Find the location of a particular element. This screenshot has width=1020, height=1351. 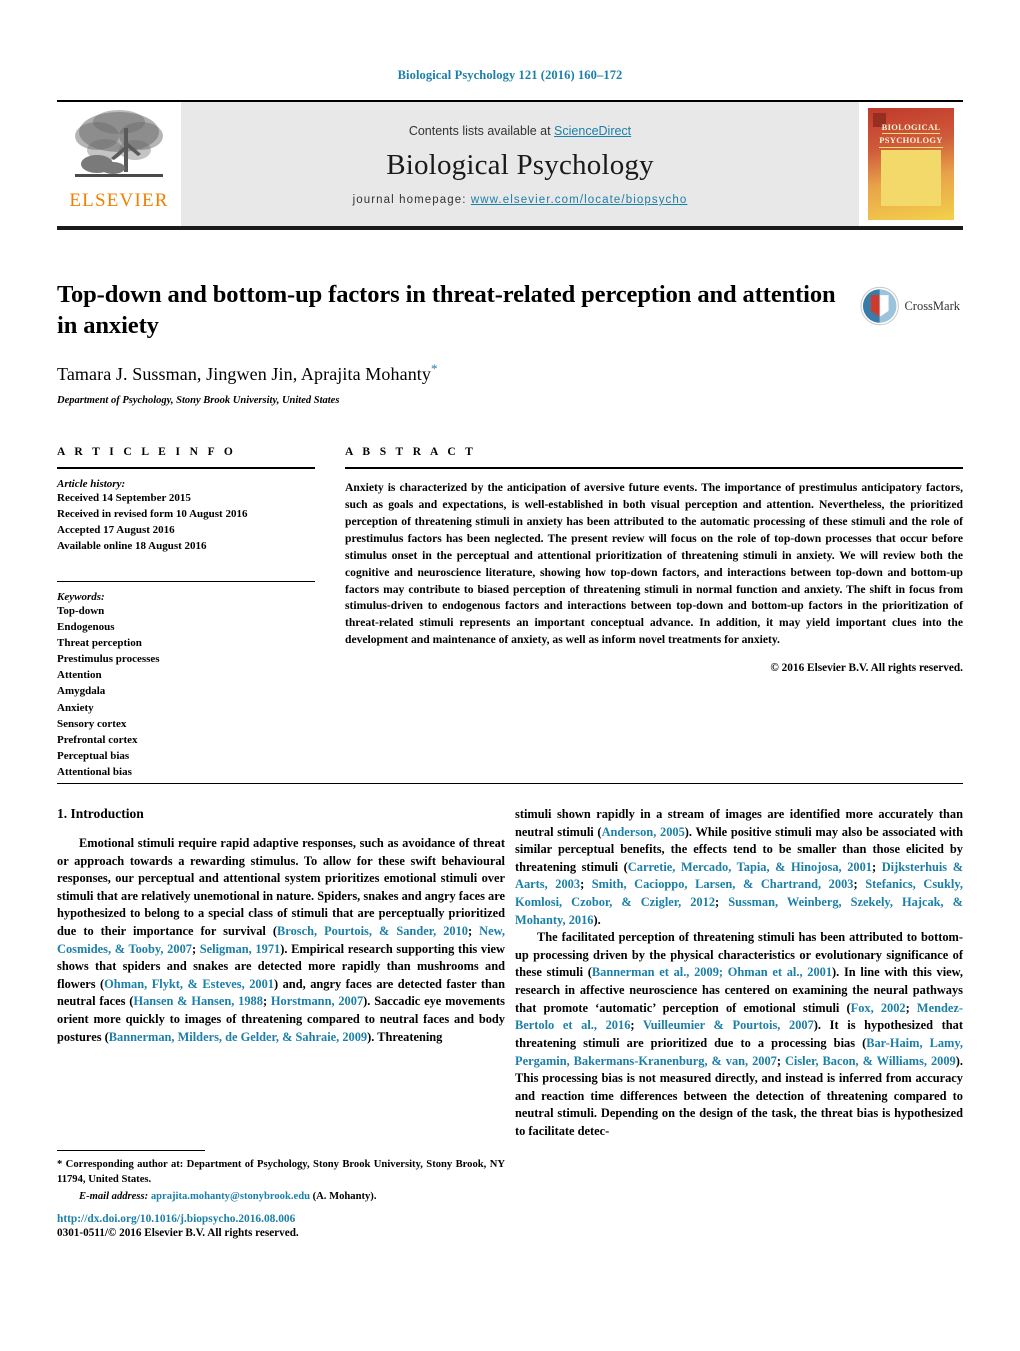

citation-link: Anderson, 2005 is located at coordinates (643, 832).